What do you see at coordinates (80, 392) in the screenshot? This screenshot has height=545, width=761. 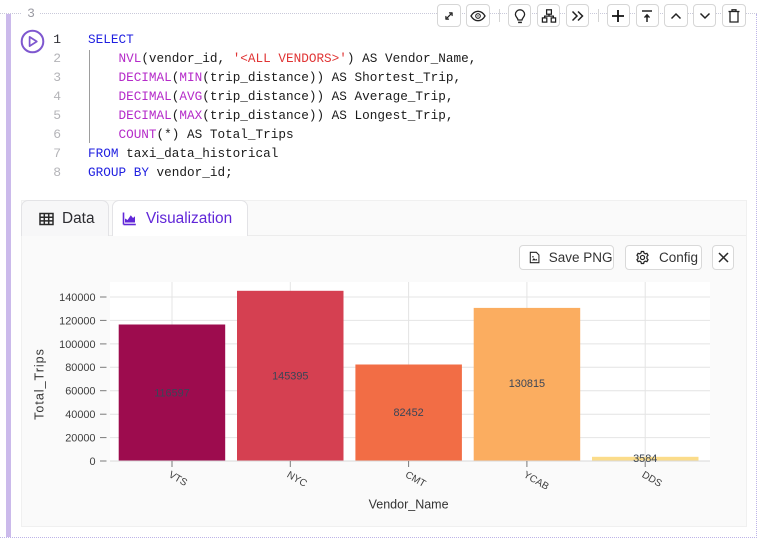 I see `svg-text: 60000` at bounding box center [80, 392].